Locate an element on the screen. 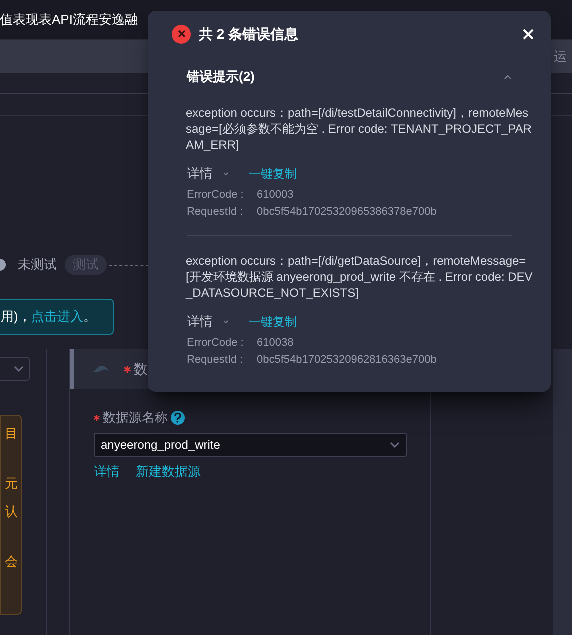 This screenshot has height=635, width=572. notice-text: 用)，点击进入。 is located at coordinates (48, 317).